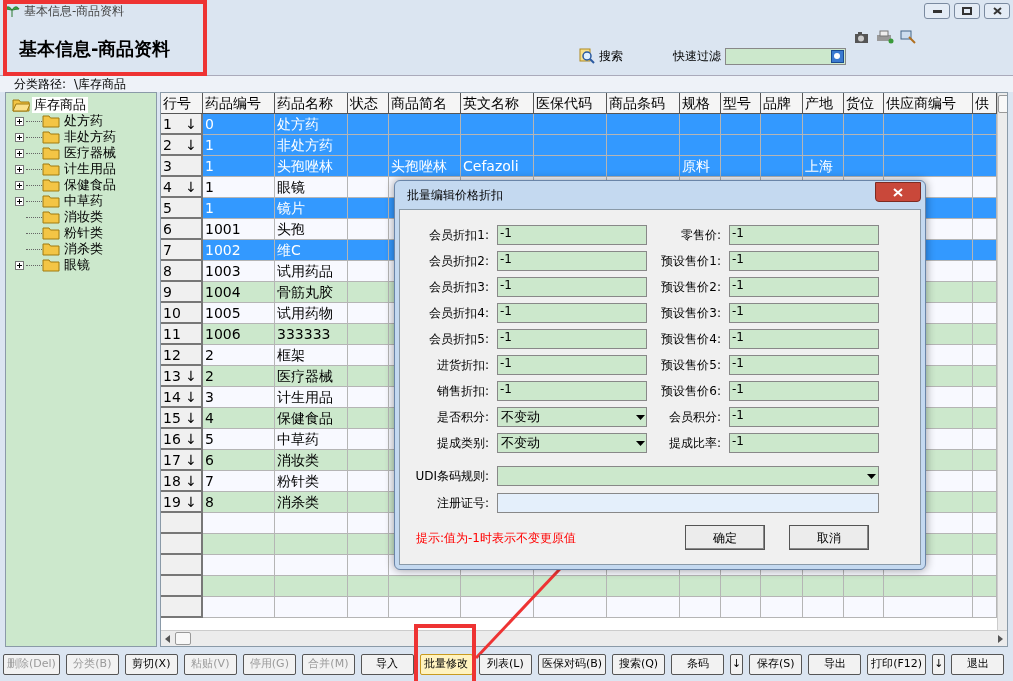 Image resolution: width=1013 pixels, height=681 pixels. Describe the element at coordinates (570, 103) in the screenshot. I see `column-header: 医保代码` at that location.